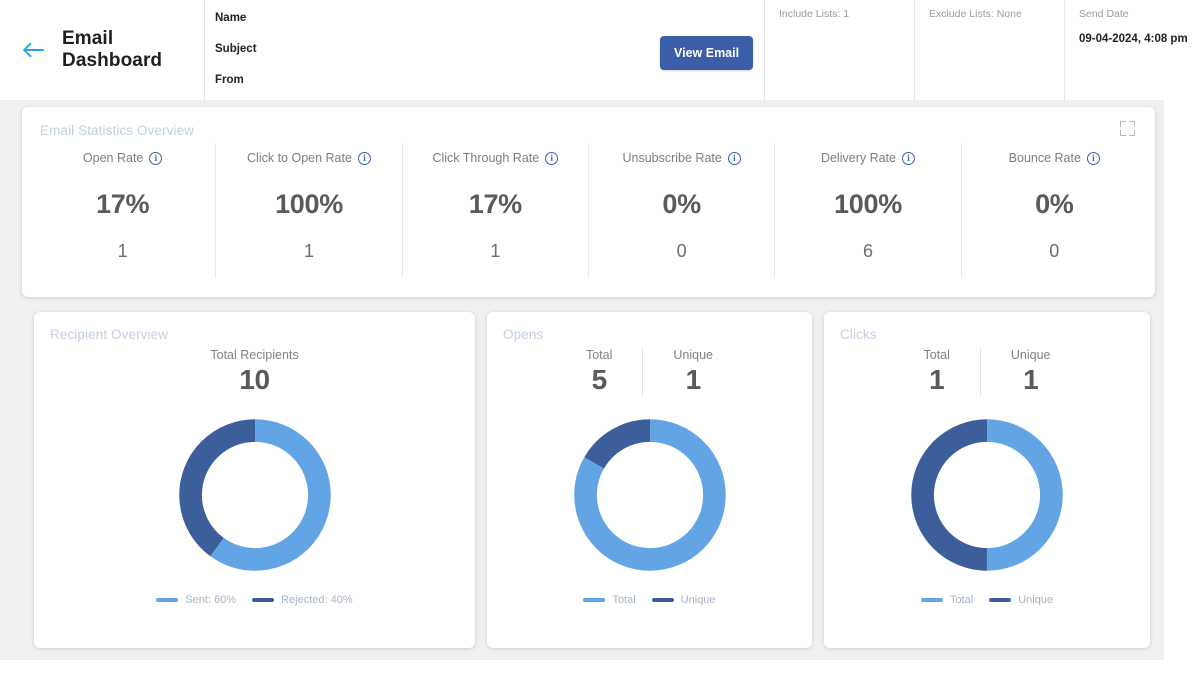  I want to click on legend-label-rejected: Rejected: 40%, so click(317, 600).